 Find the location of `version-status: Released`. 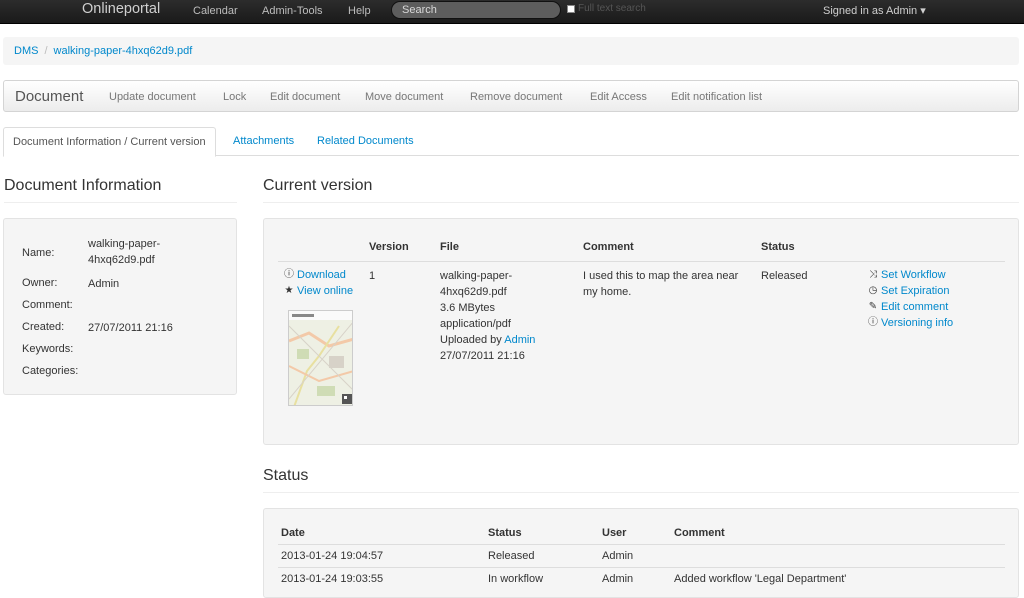

version-status: Released is located at coordinates (784, 276).